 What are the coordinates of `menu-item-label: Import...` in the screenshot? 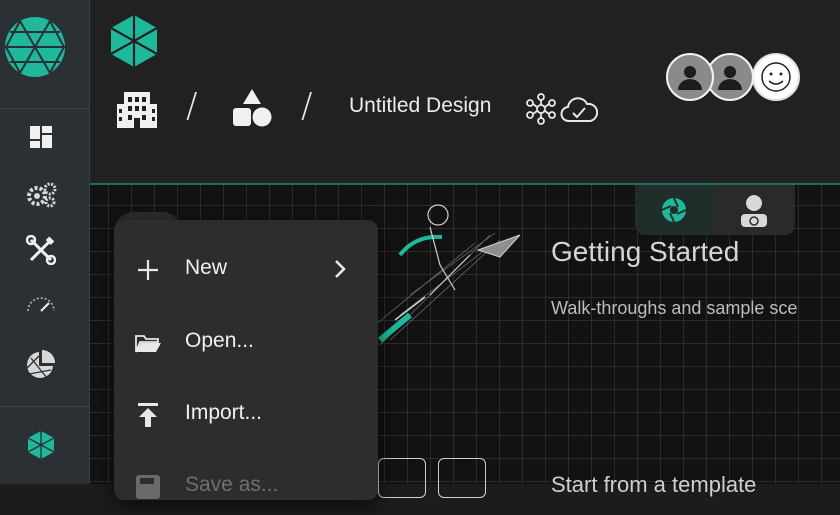 It's located at (224, 412).